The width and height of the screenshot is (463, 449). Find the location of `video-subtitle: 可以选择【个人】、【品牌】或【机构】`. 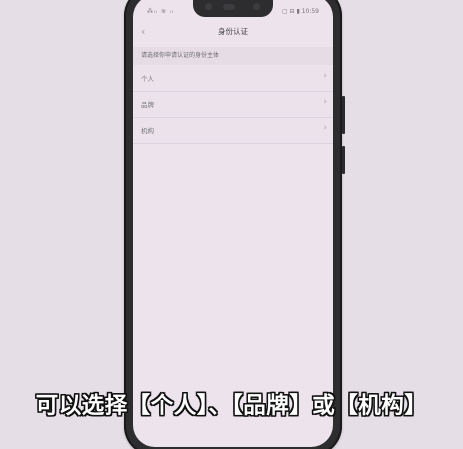

video-subtitle: 可以选择【个人】、【品牌】或【机构】 is located at coordinates (231, 406).